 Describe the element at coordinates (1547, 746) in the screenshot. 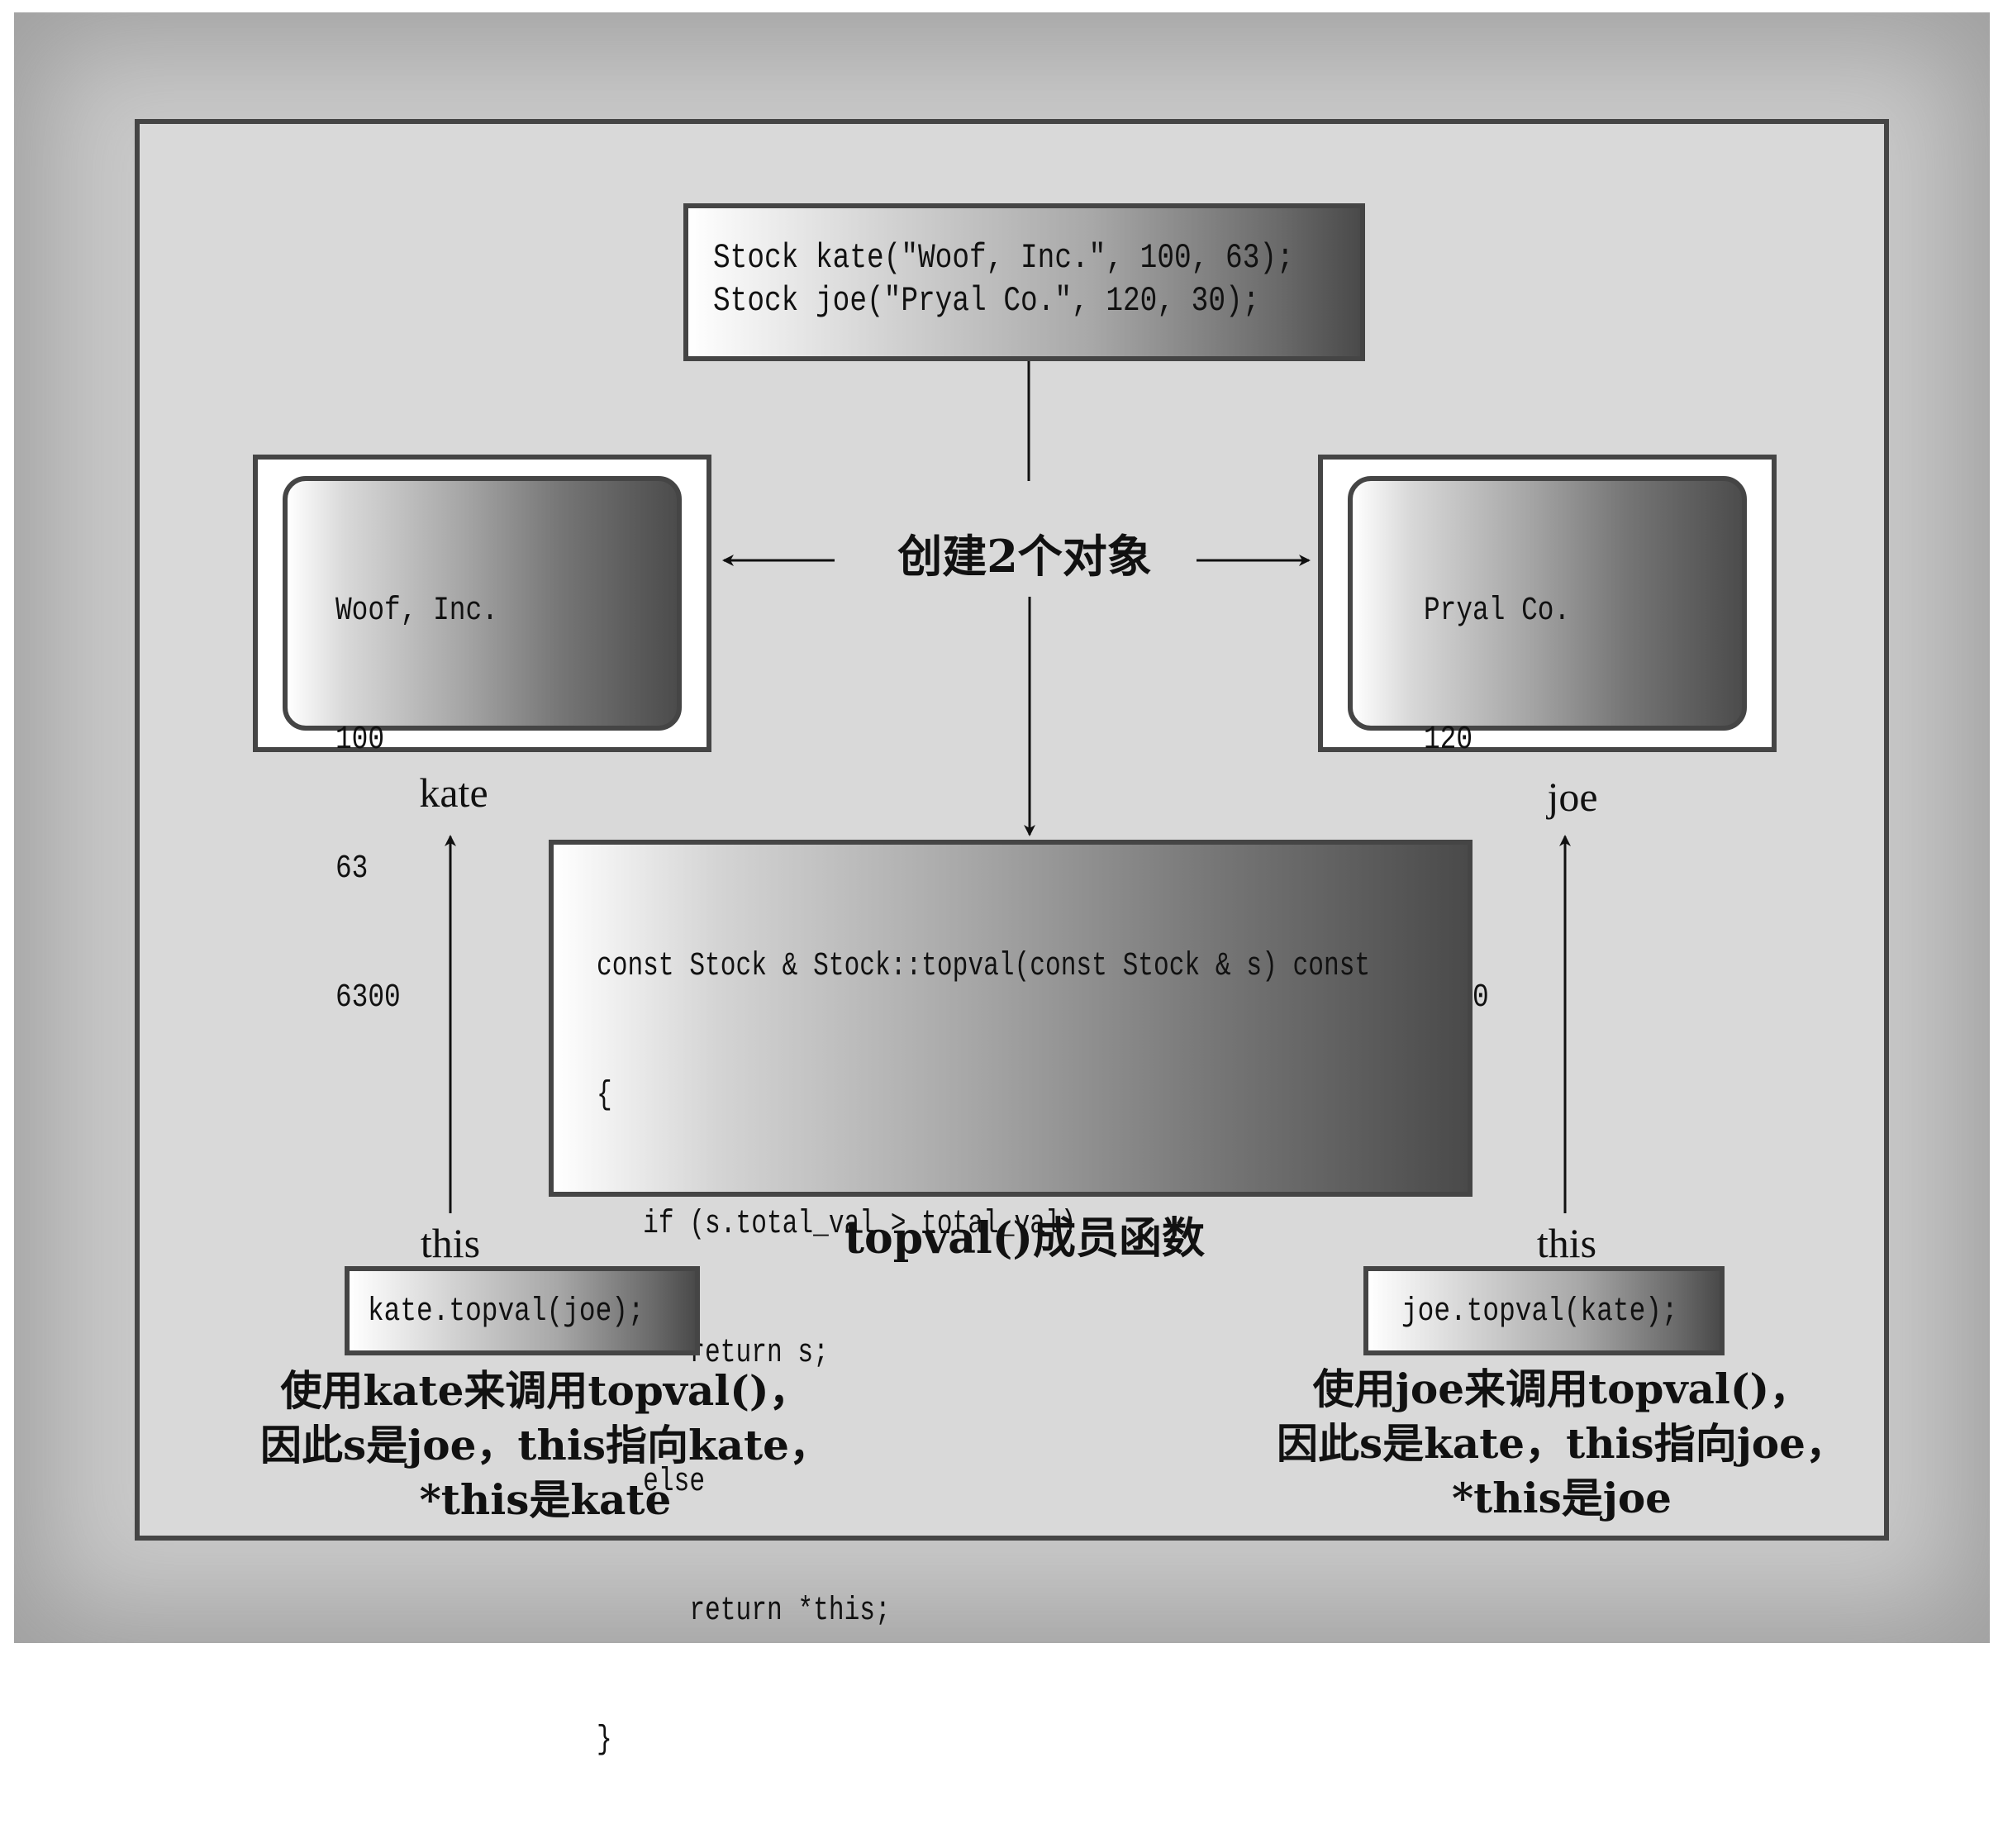

I see `object-fields-panel: Pryal Co. 120 30 3600` at that location.